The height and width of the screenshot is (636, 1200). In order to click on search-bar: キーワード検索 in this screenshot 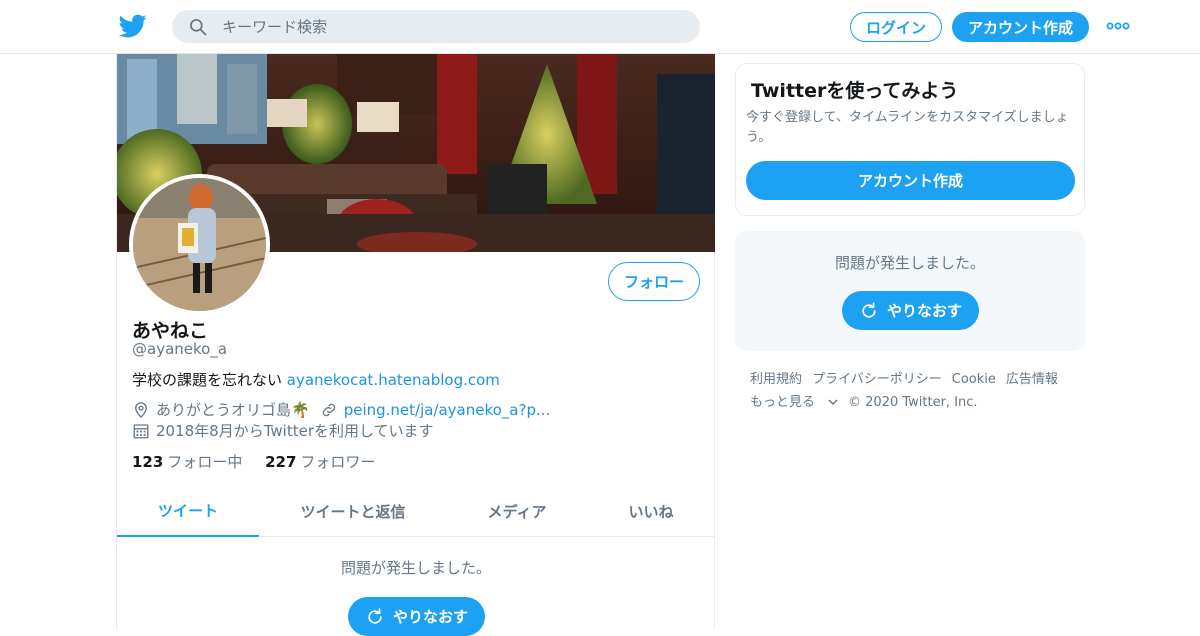, I will do `click(436, 26)`.